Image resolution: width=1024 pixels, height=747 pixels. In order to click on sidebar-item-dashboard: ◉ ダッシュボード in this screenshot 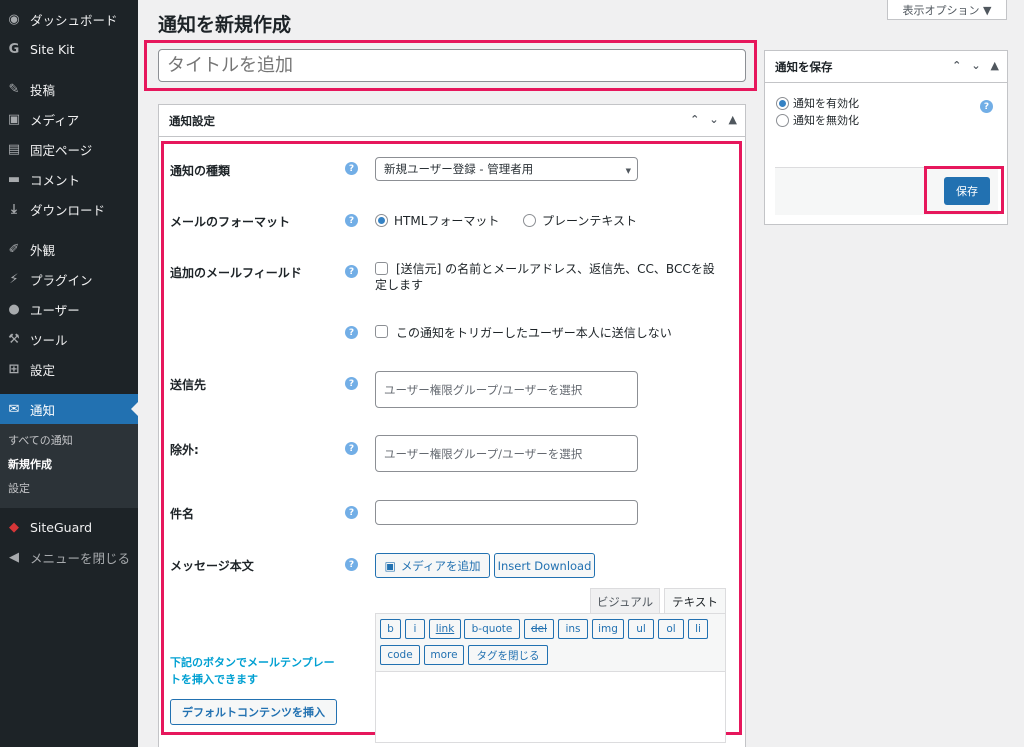, I will do `click(69, 19)`.